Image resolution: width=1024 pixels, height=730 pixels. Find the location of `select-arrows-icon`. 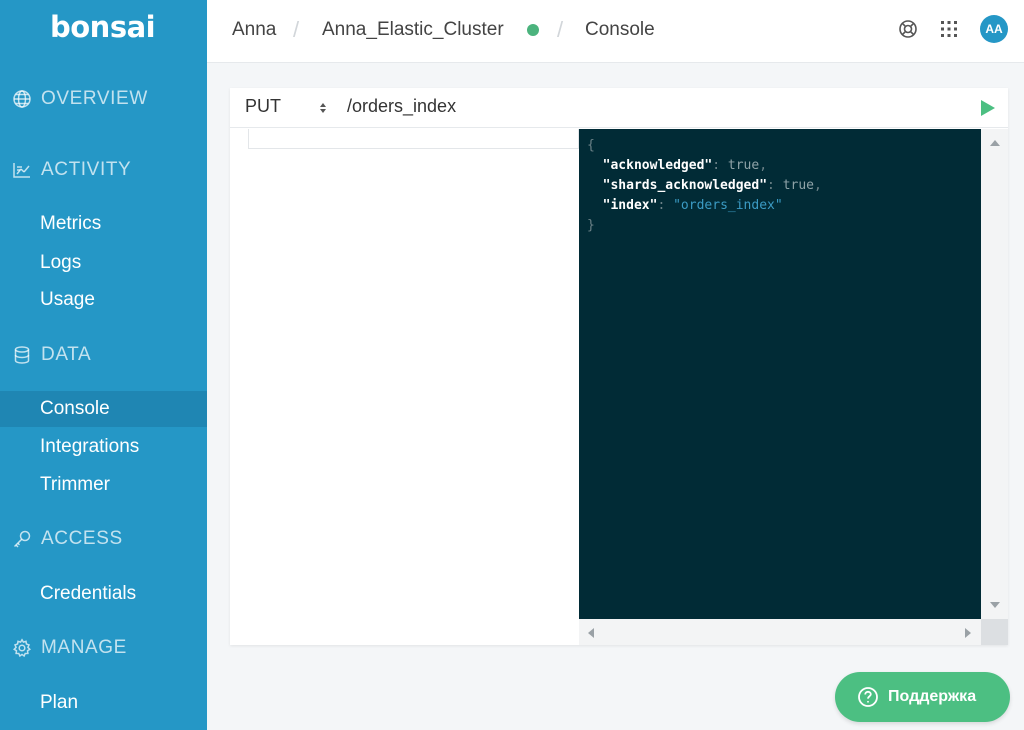

select-arrows-icon is located at coordinates (323, 108).